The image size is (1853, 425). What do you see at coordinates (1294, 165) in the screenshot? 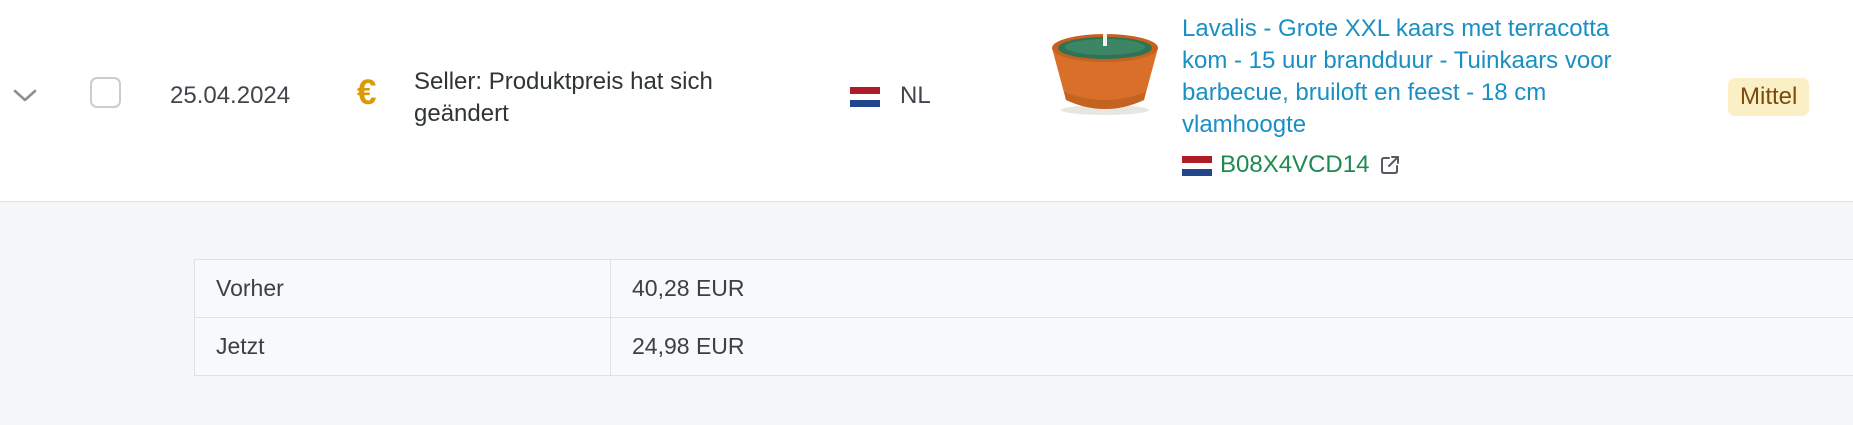
I see `asin-link: B08X4VCD14` at bounding box center [1294, 165].